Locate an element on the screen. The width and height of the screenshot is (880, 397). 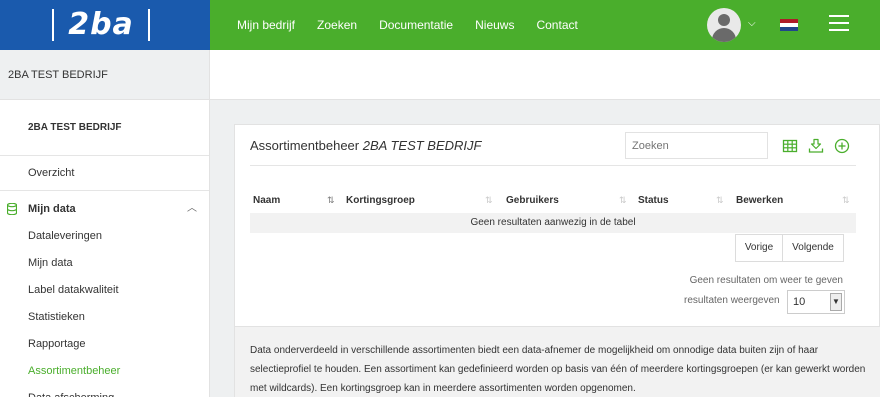
user-menu-chevron-down-icon: ⌵ is located at coordinates (752, 23).